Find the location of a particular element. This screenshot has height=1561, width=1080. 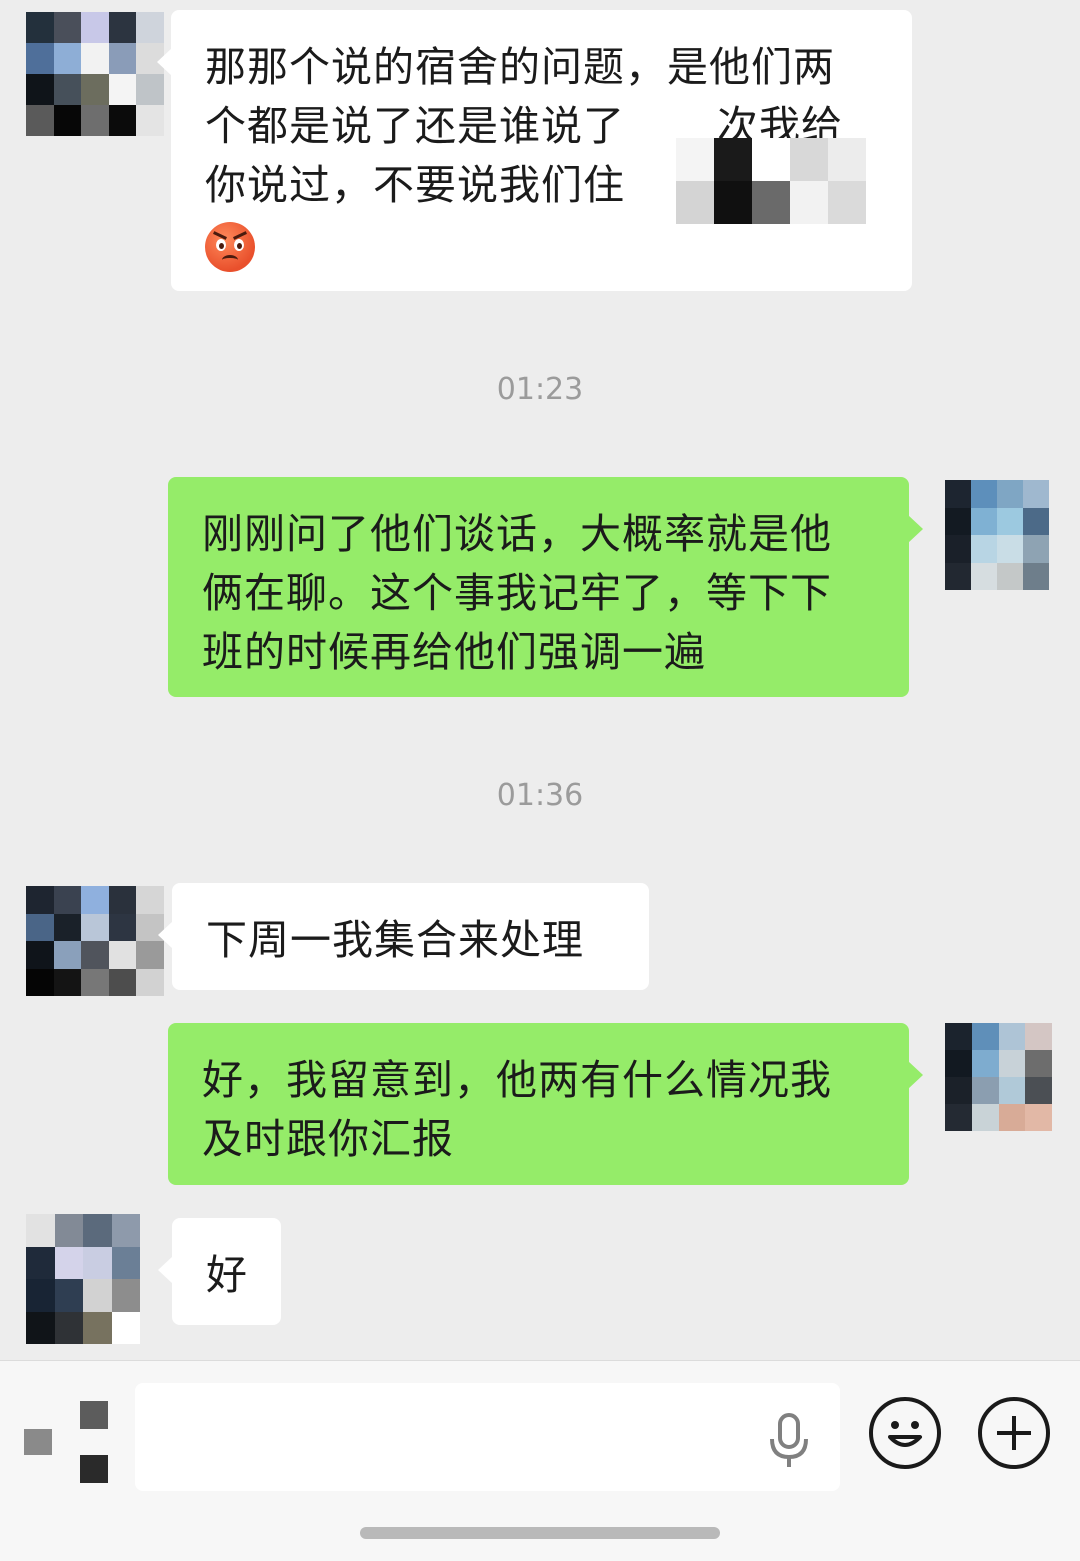

message-line: 及时跟你汇报 is located at coordinates (328, 1139).